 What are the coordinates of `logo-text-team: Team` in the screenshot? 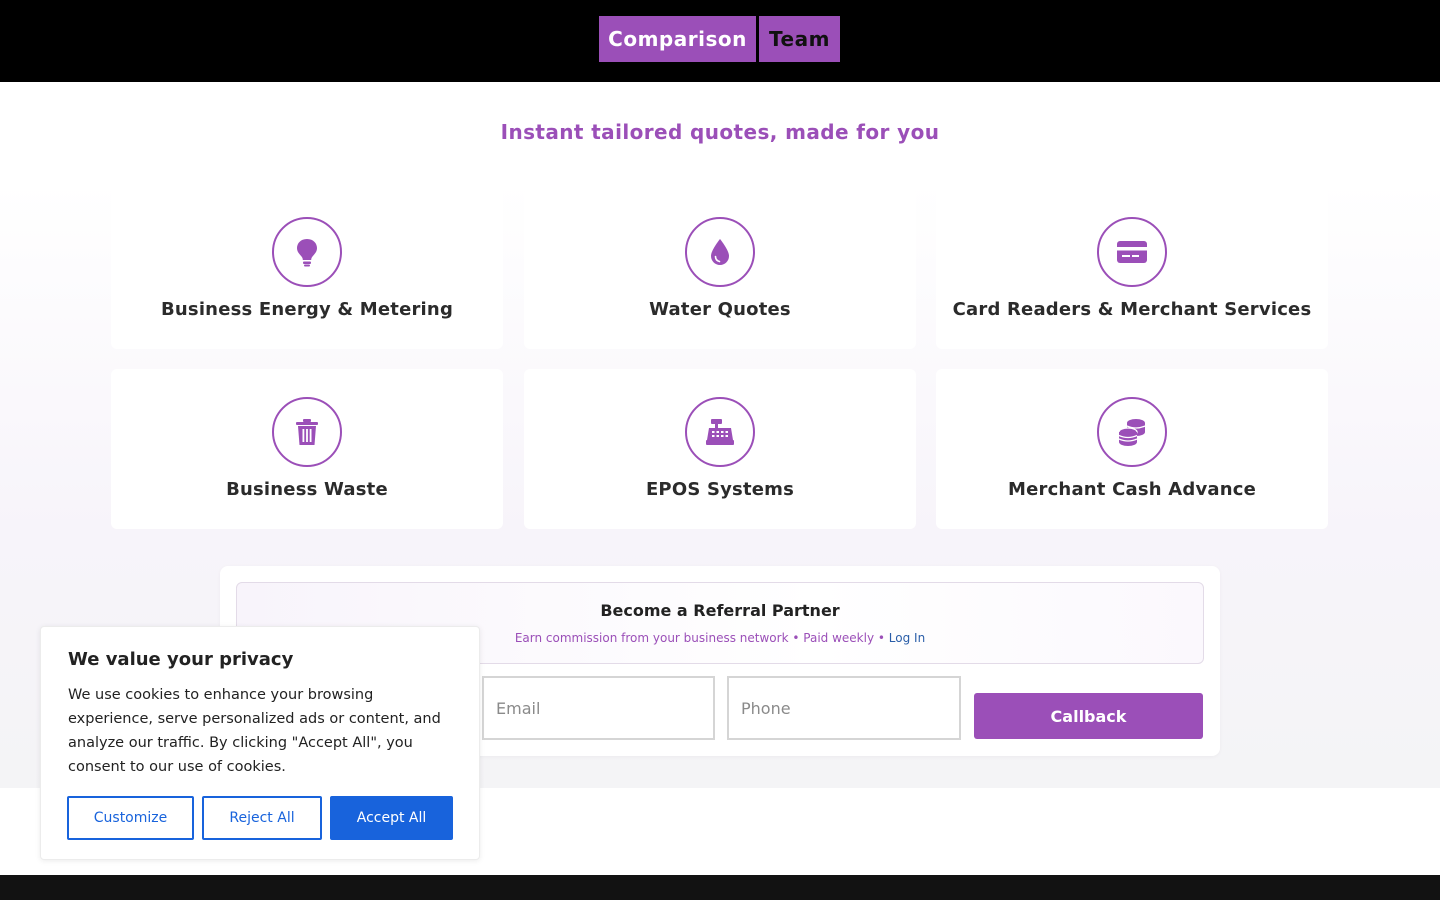 It's located at (799, 39).